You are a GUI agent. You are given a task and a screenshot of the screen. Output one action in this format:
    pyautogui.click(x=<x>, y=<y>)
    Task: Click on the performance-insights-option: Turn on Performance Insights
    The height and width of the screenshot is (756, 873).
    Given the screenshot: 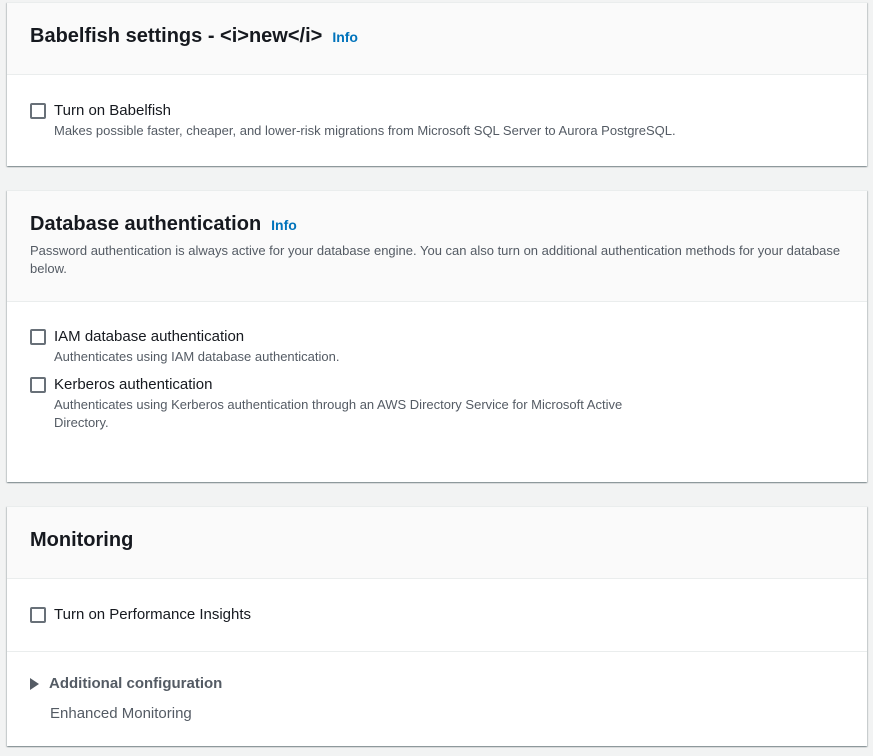 What is the action you would take?
    pyautogui.click(x=437, y=615)
    